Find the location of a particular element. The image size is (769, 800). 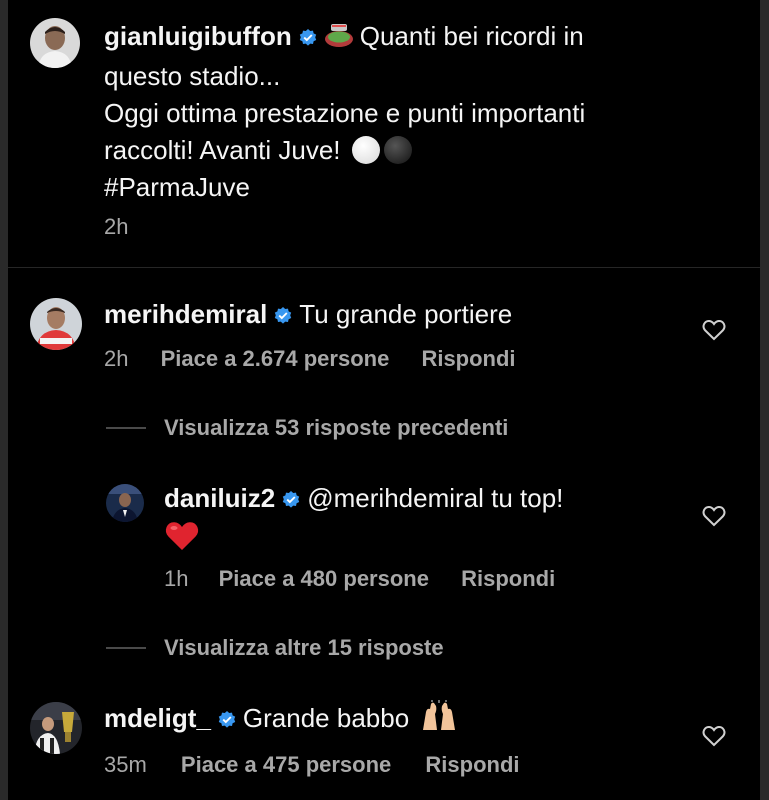

comment-likes: Piace a 480 persone is located at coordinates (324, 578).